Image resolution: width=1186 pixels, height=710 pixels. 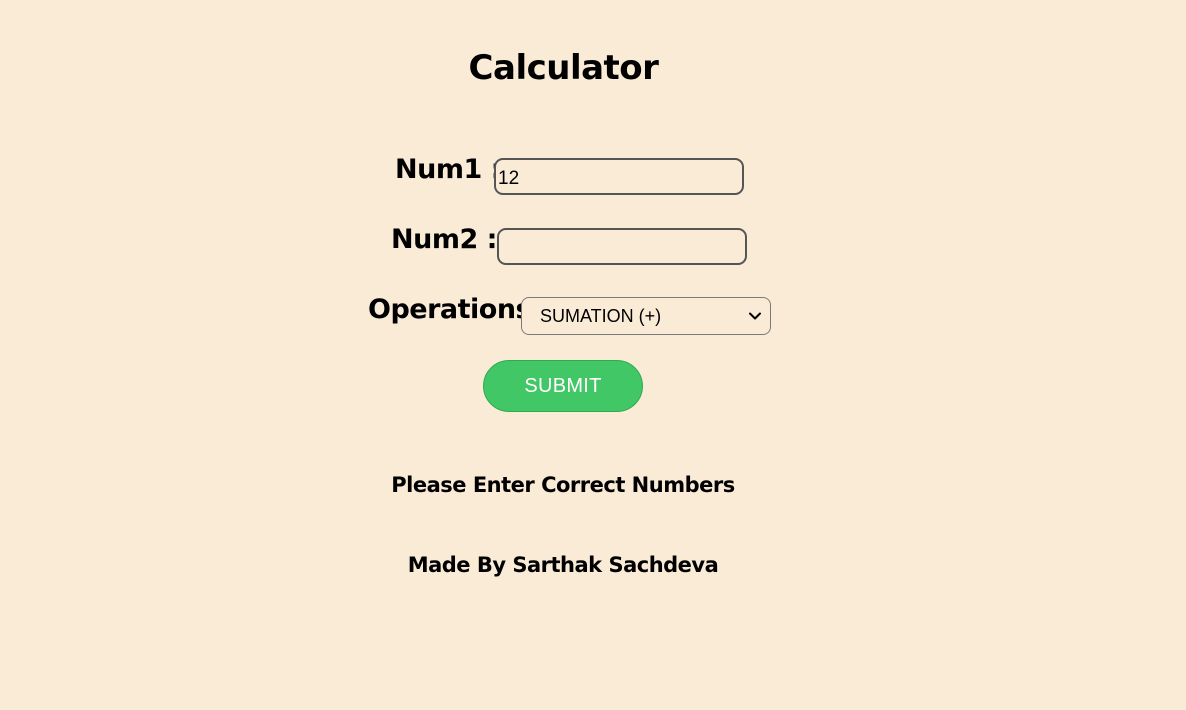 What do you see at coordinates (601, 315) in the screenshot?
I see `operations-selected-value: SUMATION (+)` at bounding box center [601, 315].